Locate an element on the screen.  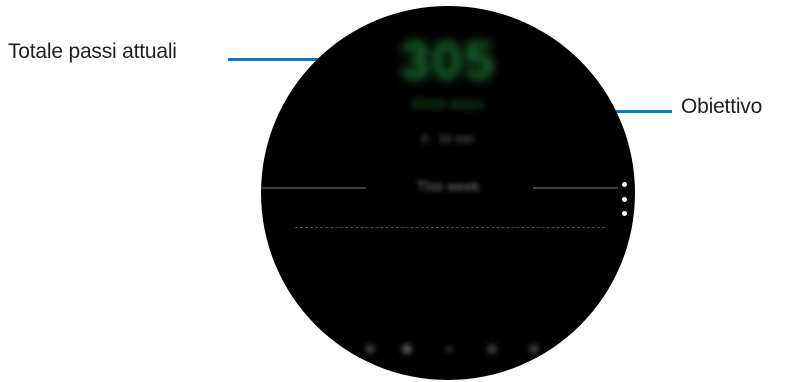
current-steps-count: 305 is located at coordinates (448, 61).